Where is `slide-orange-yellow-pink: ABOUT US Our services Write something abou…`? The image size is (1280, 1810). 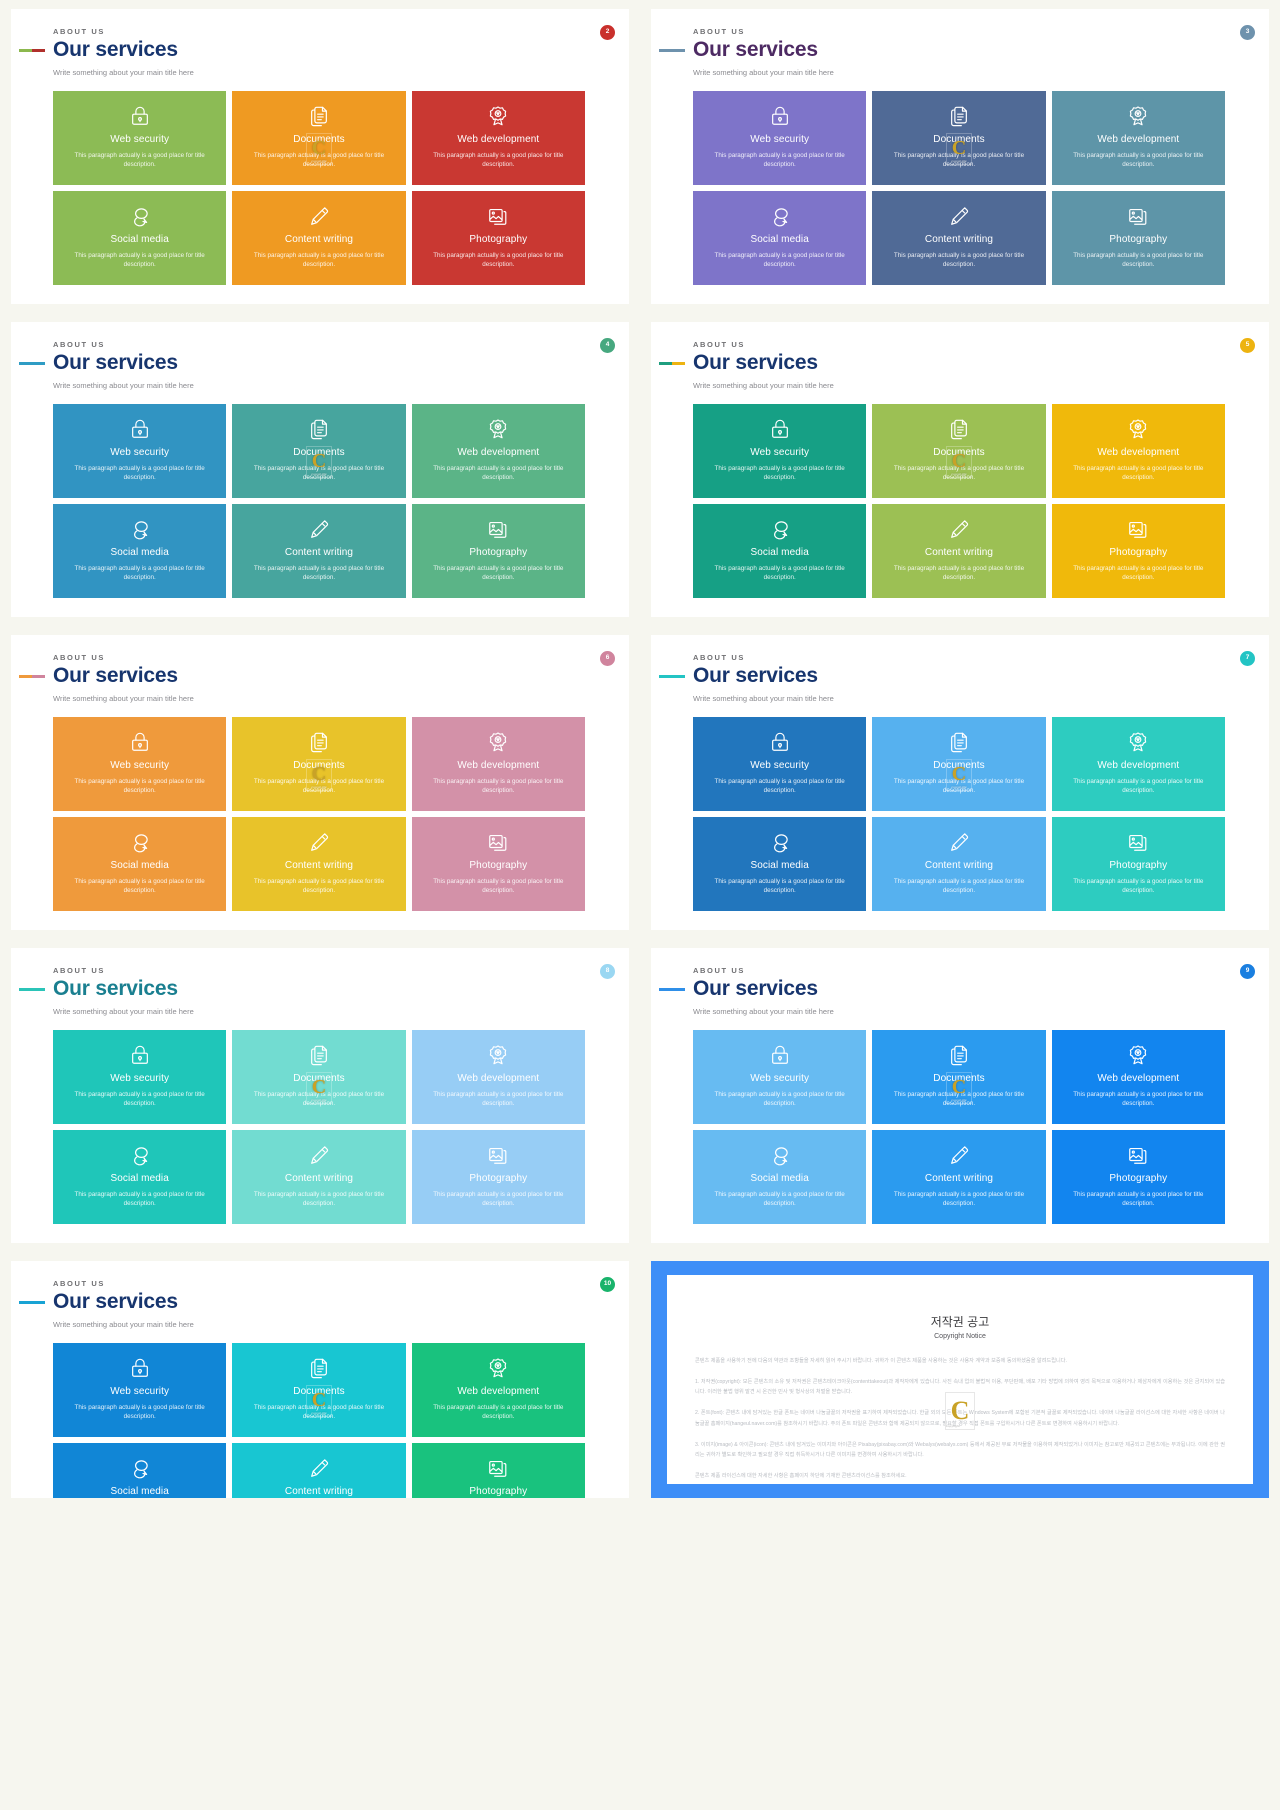
slide-orange-yellow-pink: ABOUT US Our services Write something abou… is located at coordinates (320, 782).